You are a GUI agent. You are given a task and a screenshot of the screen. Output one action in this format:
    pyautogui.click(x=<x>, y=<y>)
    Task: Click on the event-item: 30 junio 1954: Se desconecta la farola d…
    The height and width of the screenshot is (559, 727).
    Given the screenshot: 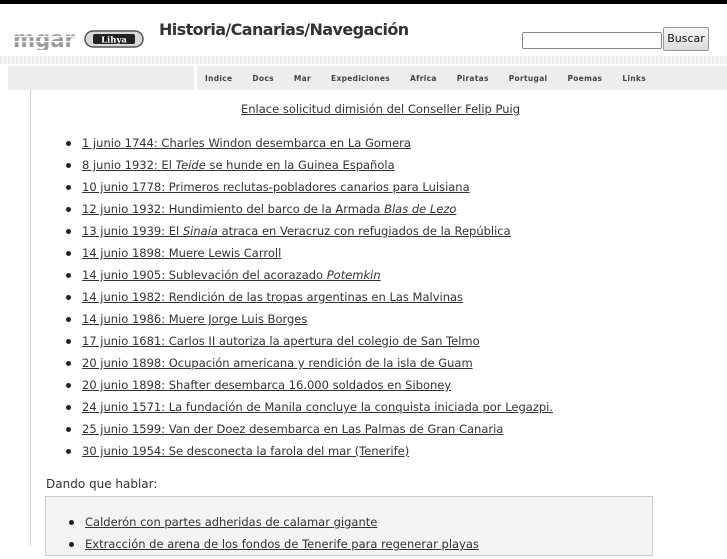 What is the action you would take?
    pyautogui.click(x=309, y=455)
    